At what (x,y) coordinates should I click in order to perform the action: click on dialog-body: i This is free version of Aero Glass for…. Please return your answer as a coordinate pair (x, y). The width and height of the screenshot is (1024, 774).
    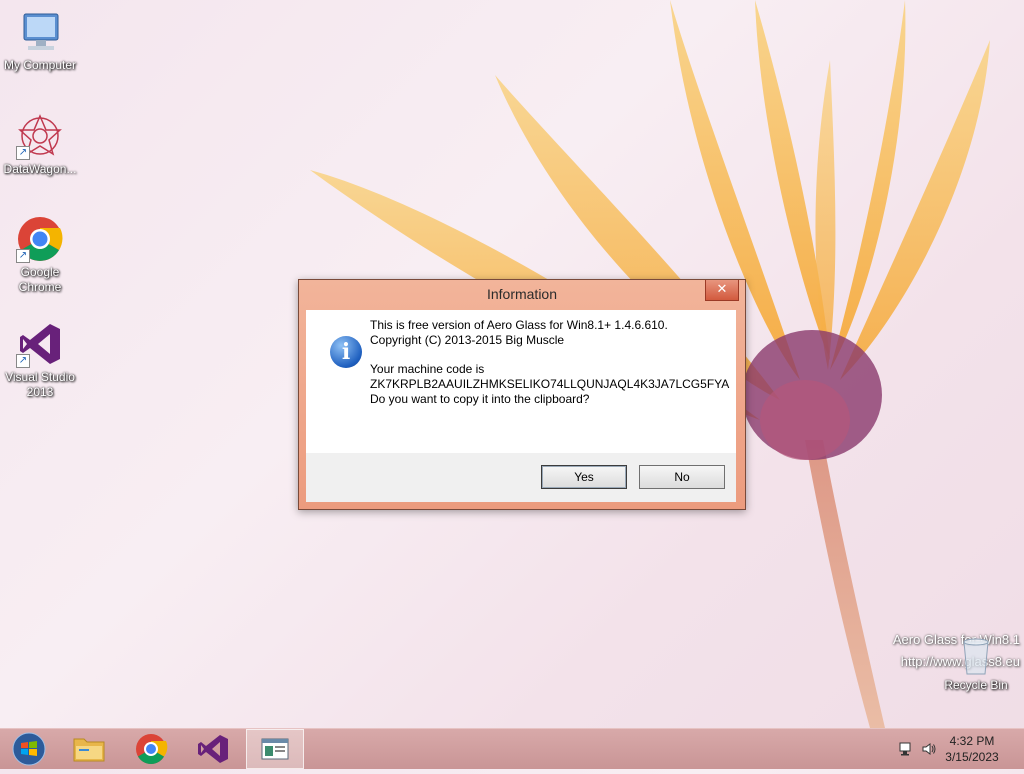
    Looking at the image, I should click on (521, 406).